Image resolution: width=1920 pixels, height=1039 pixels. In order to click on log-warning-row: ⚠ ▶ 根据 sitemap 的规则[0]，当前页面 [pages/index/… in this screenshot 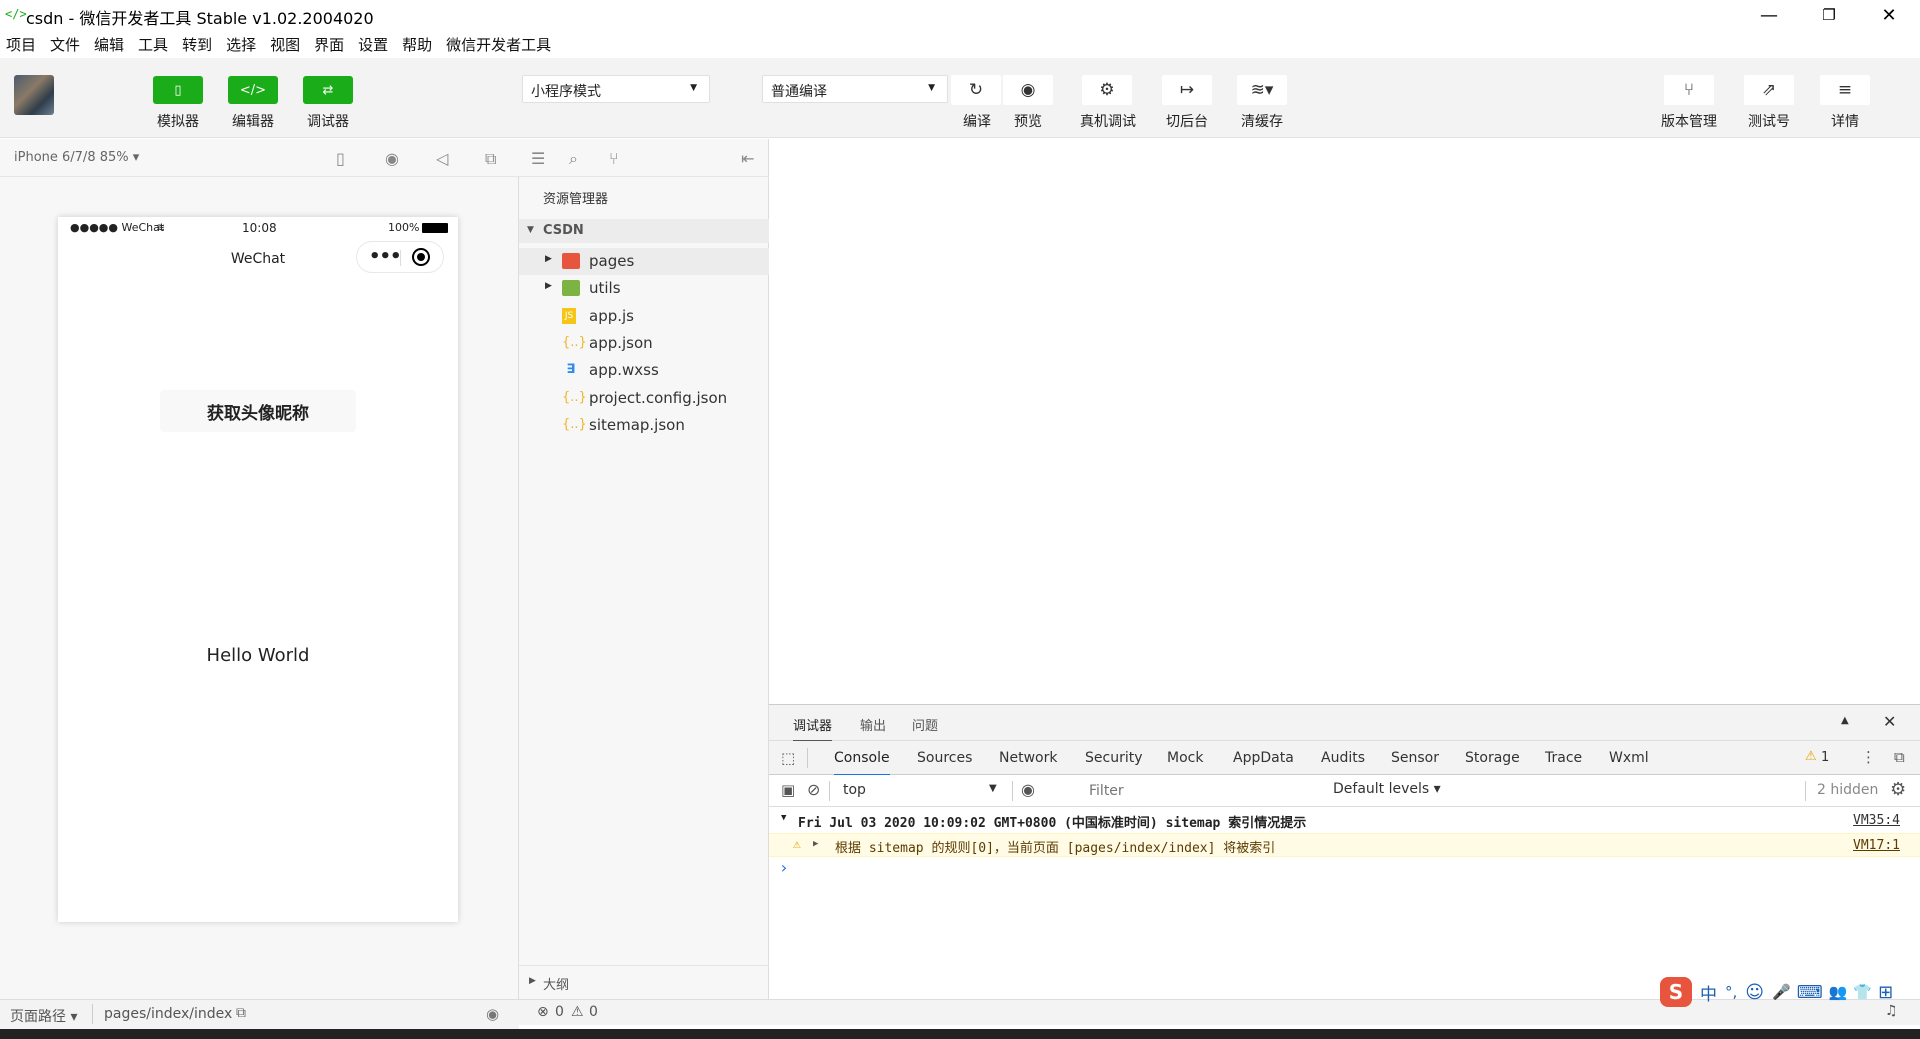, I will do `click(1344, 845)`.